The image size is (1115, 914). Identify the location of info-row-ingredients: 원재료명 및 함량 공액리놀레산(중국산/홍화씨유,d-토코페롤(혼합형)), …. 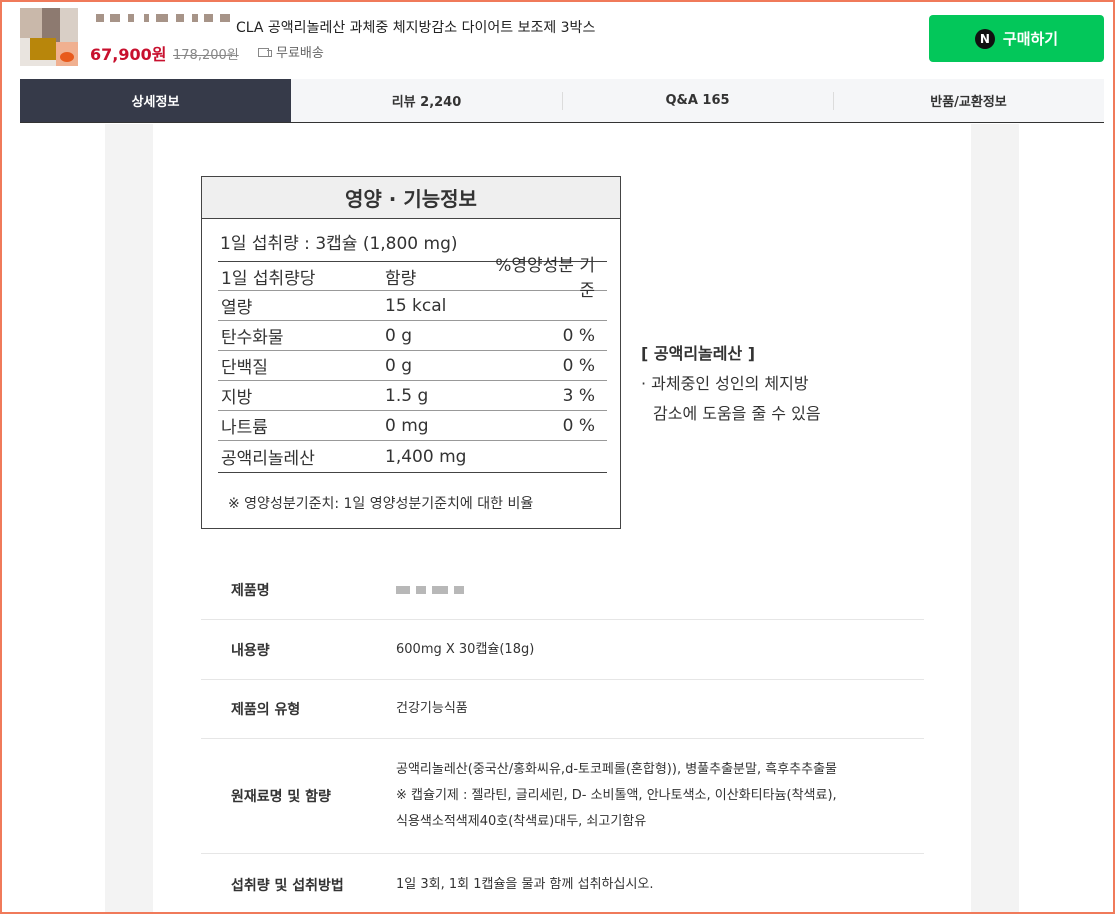
(562, 796).